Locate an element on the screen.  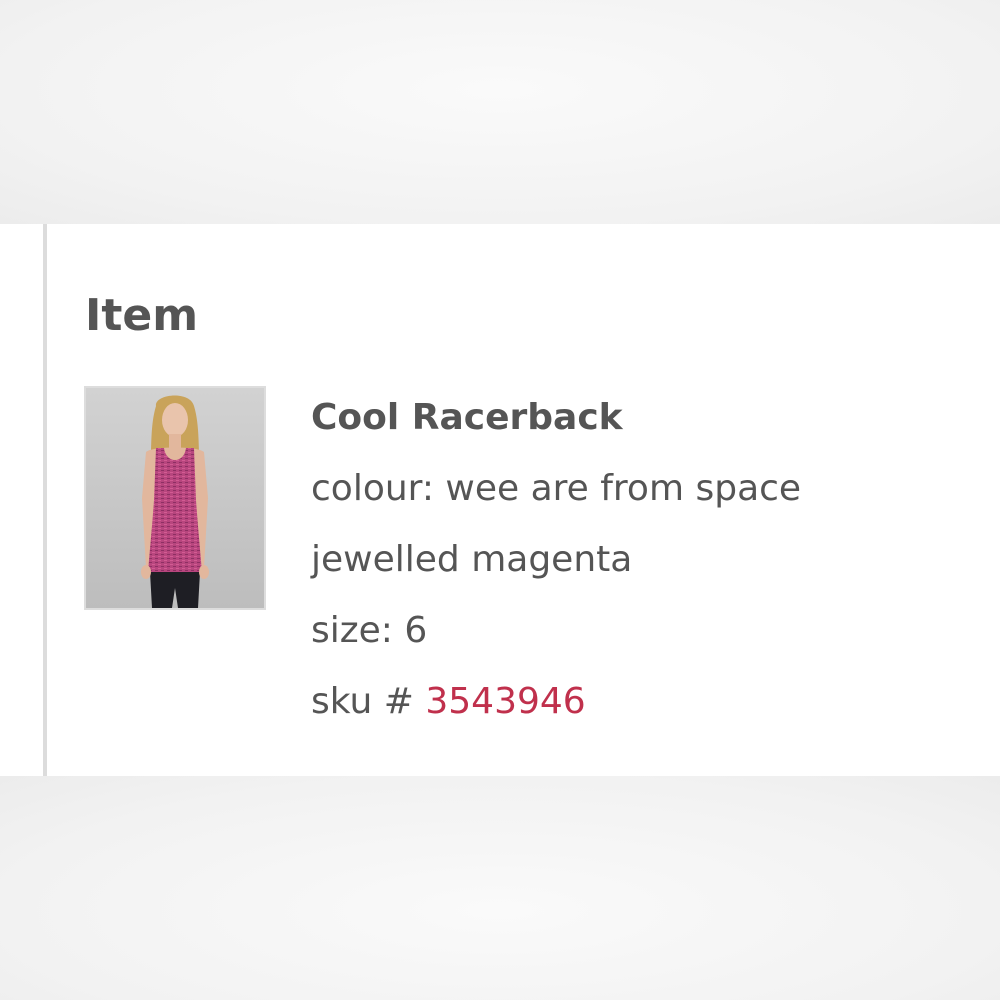
sku-label: sku # is located at coordinates (362, 701).